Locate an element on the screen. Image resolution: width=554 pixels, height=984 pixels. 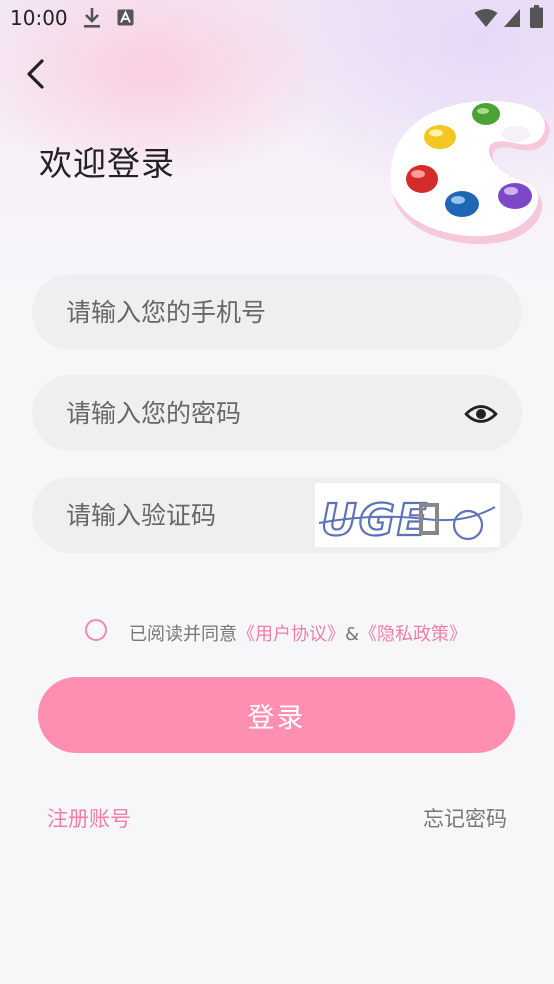
signal-icon is located at coordinates (512, 18).